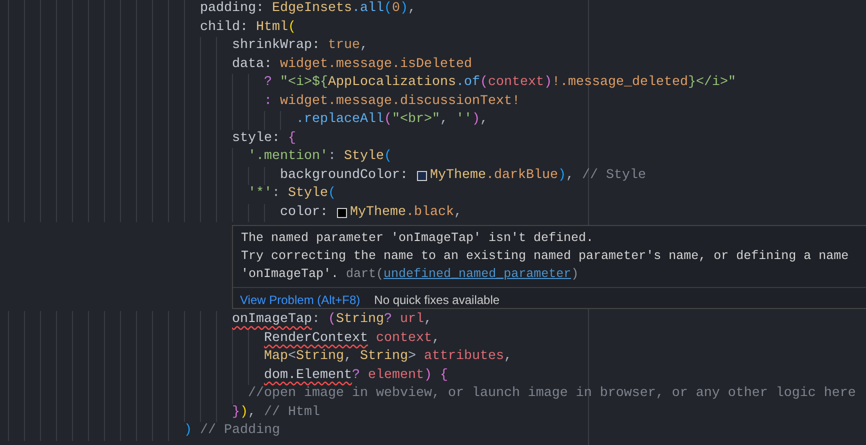 Image resolution: width=866 pixels, height=445 pixels. What do you see at coordinates (376, 65) in the screenshot?
I see `code-token: widget.message.isDeleted` at bounding box center [376, 65].